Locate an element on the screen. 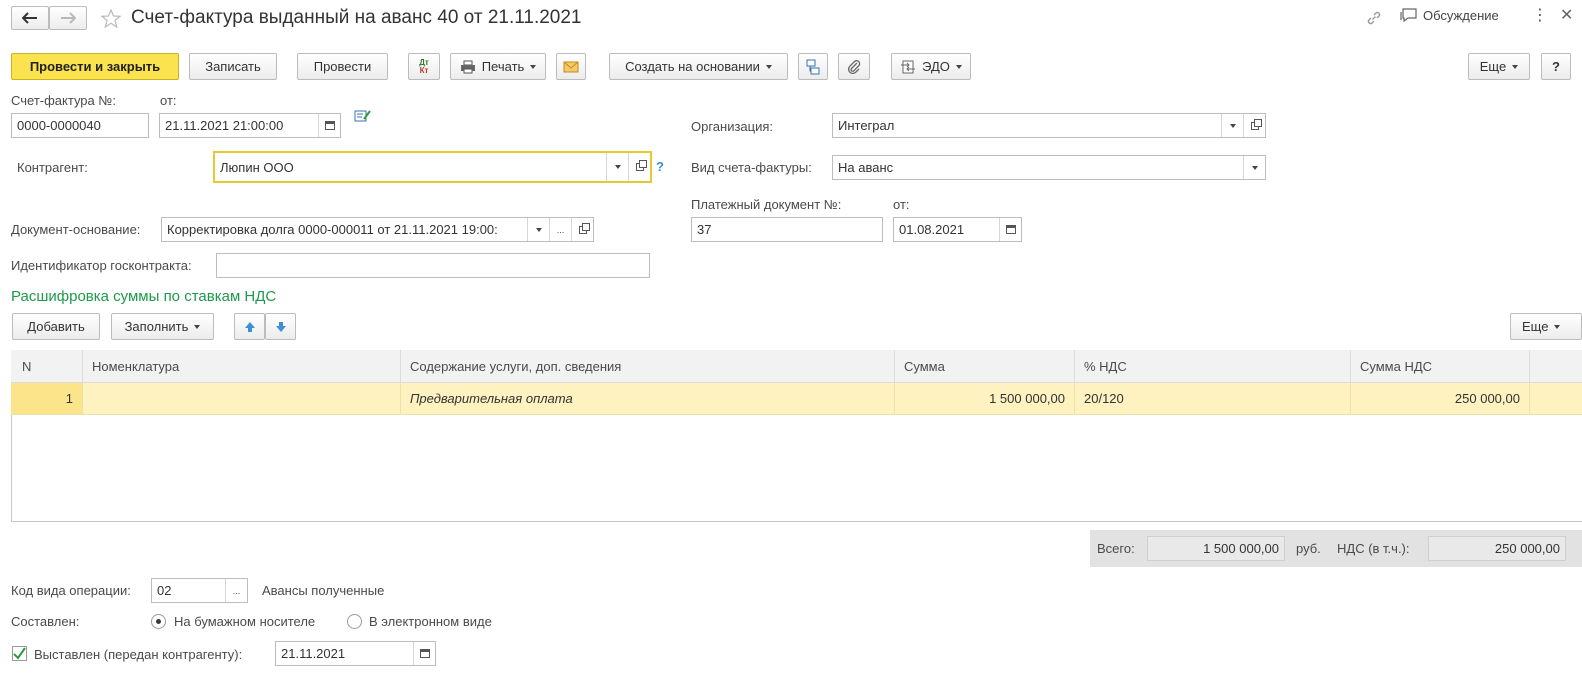 This screenshot has width=1582, height=683. paper-radio is located at coordinates (158, 621).